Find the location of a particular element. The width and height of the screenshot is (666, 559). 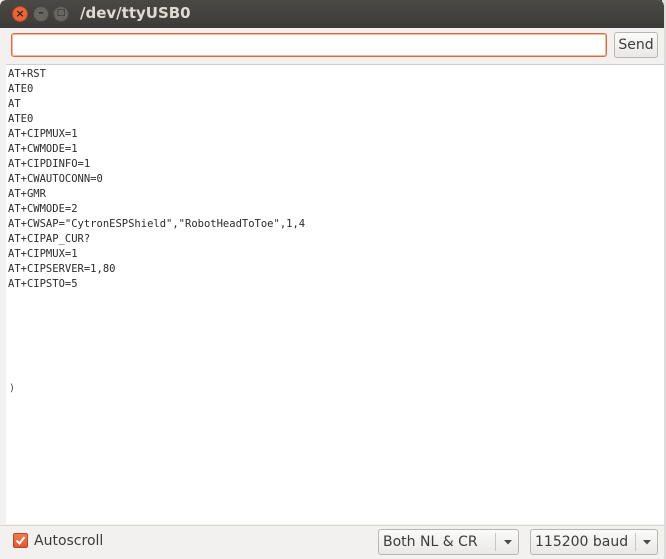

serial-command-input is located at coordinates (309, 45).